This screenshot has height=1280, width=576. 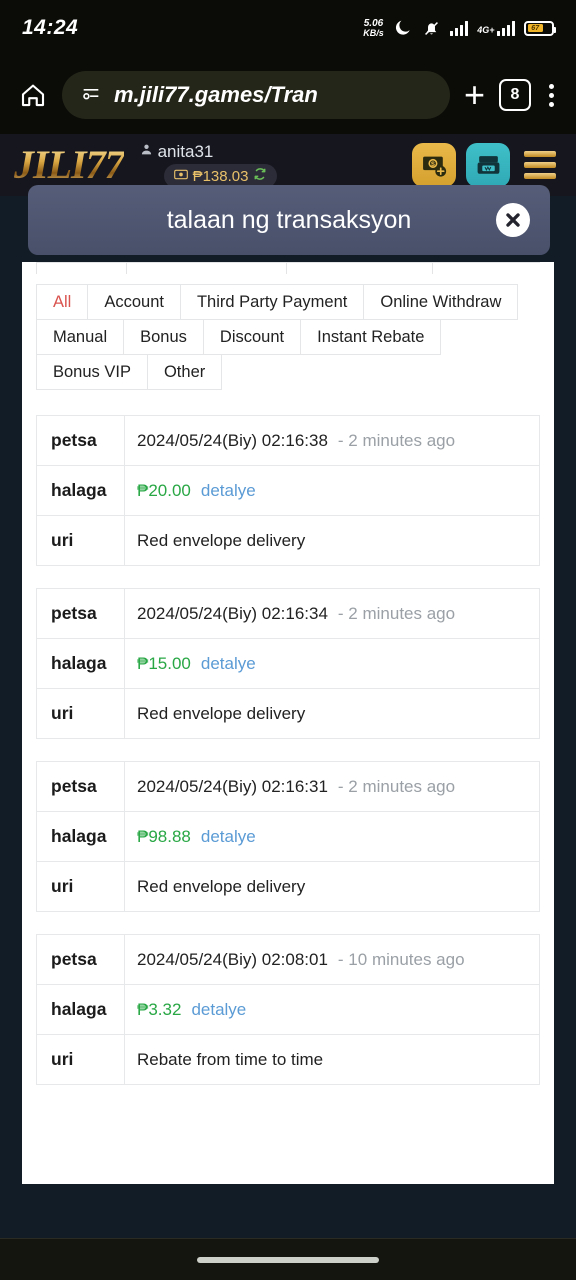 I want to click on network-type-label: 4G+, so click(x=486, y=29).